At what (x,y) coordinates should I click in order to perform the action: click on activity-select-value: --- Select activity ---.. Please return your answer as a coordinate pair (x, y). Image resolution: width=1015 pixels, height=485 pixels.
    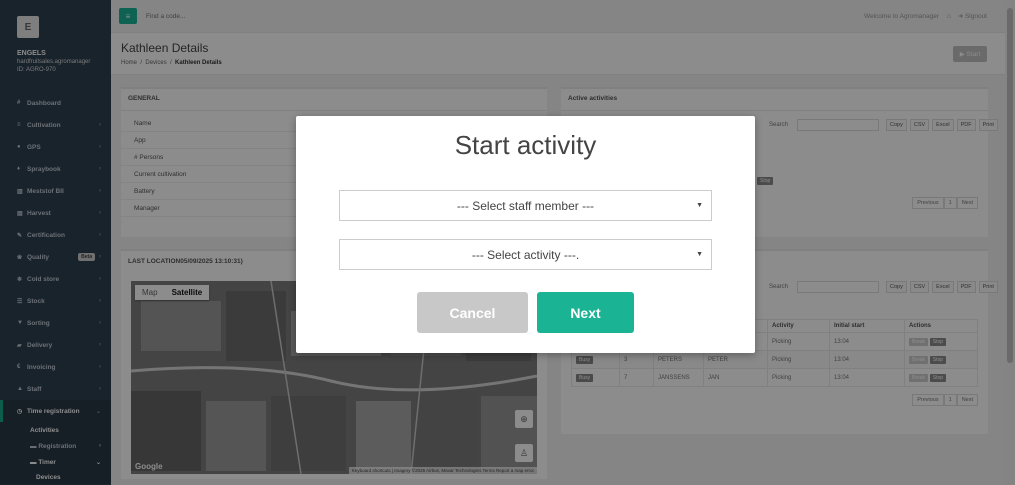
    Looking at the image, I should click on (525, 254).